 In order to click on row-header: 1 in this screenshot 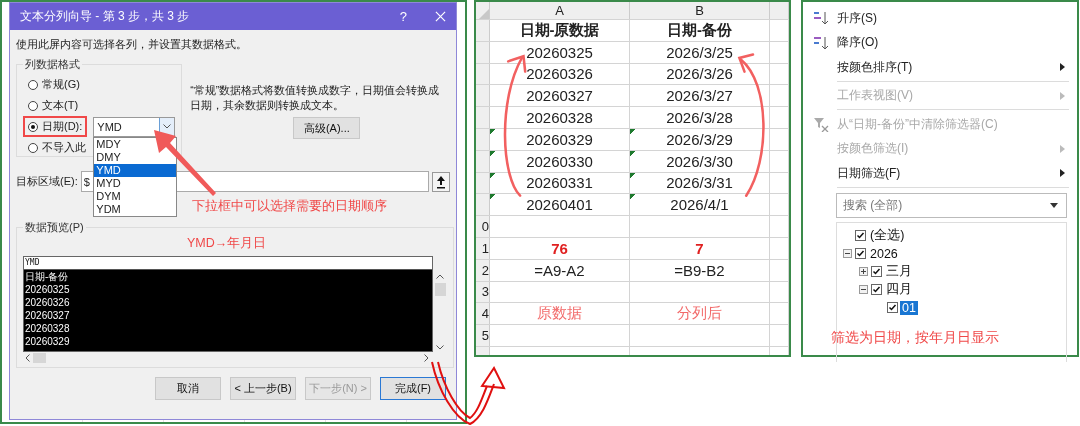, I will do `click(483, 248)`.